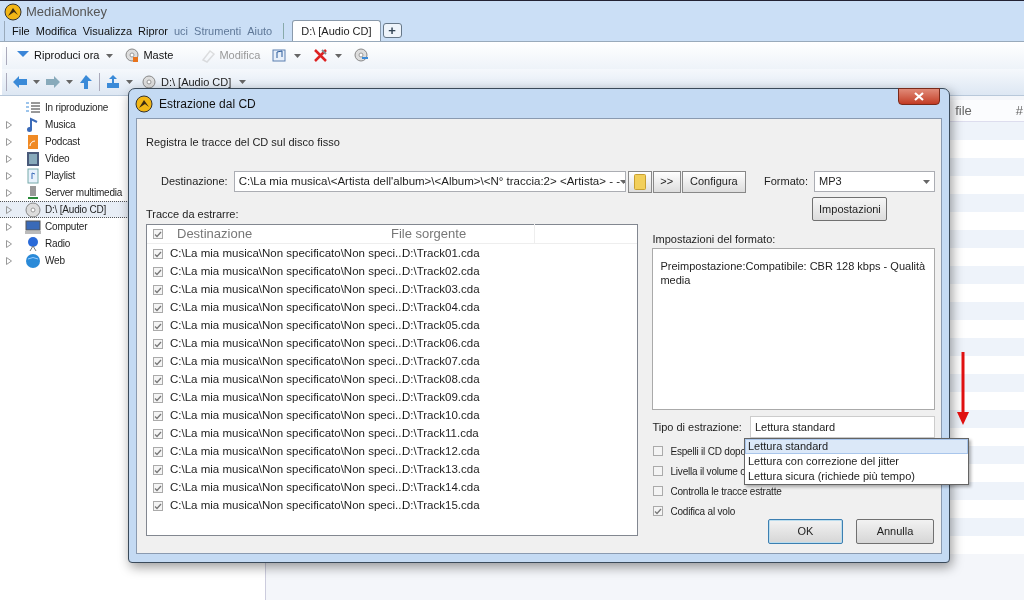 This screenshot has width=1024, height=600. What do you see at coordinates (714, 239) in the screenshot?
I see `section-label: Impostazioni del formato:` at bounding box center [714, 239].